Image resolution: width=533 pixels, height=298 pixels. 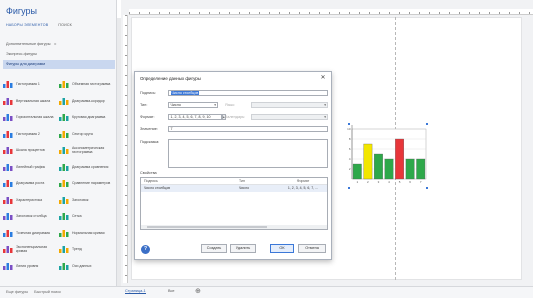 What do you see at coordinates (410, 182) in the screenshot?
I see `x-tick-label: 6` at bounding box center [410, 182].